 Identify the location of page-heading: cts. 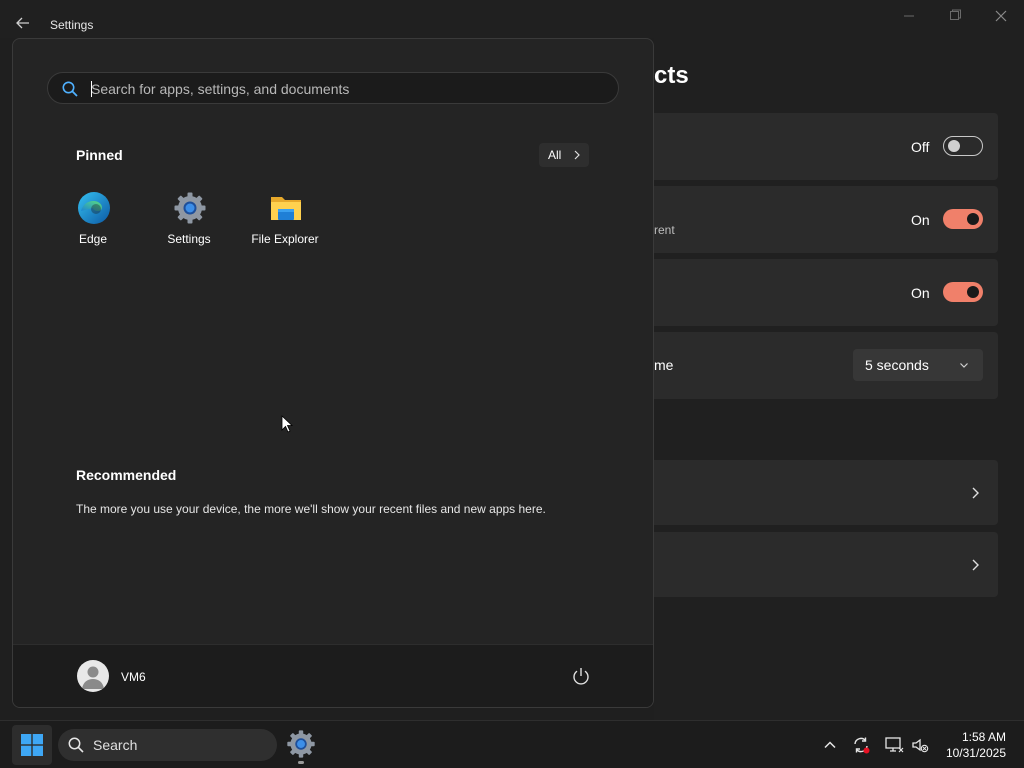
(671, 75).